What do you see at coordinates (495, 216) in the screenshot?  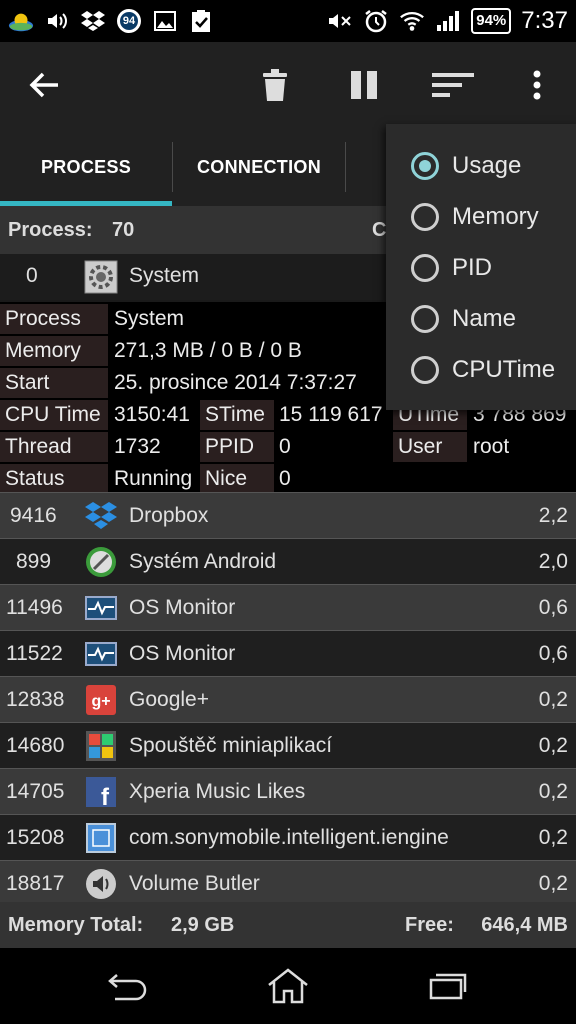 I see `sort-option-label: Memory` at bounding box center [495, 216].